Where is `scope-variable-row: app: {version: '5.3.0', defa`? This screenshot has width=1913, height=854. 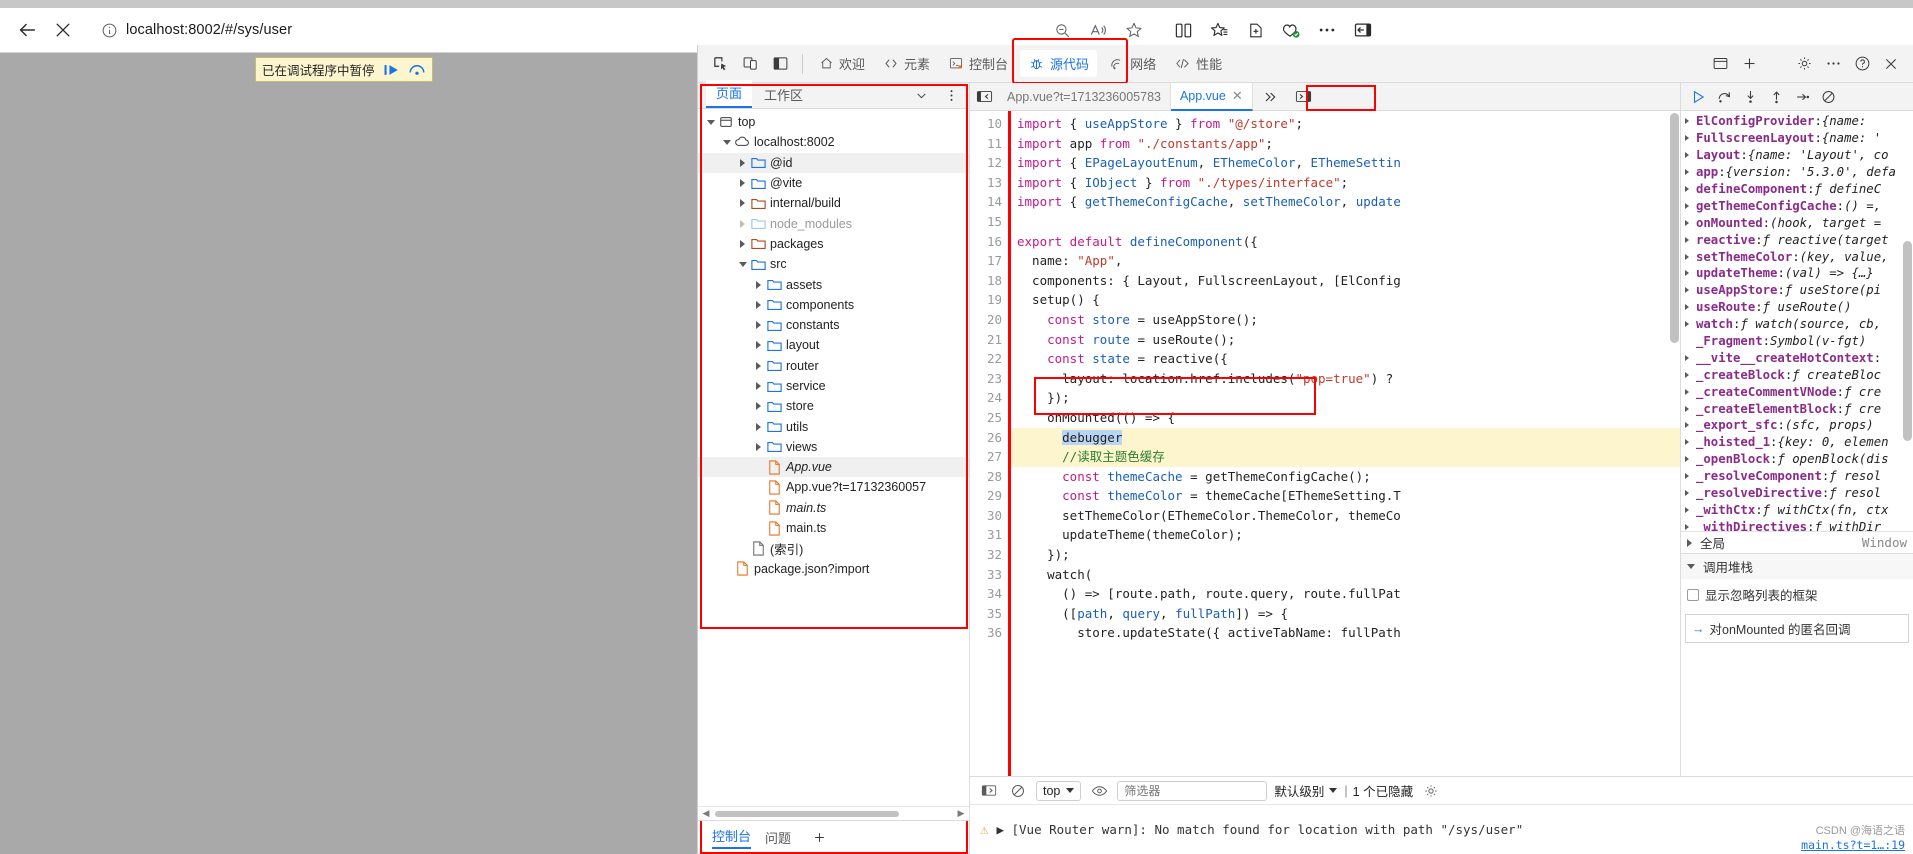 scope-variable-row: app: {version: '5.3.0', defa is located at coordinates (1797, 172).